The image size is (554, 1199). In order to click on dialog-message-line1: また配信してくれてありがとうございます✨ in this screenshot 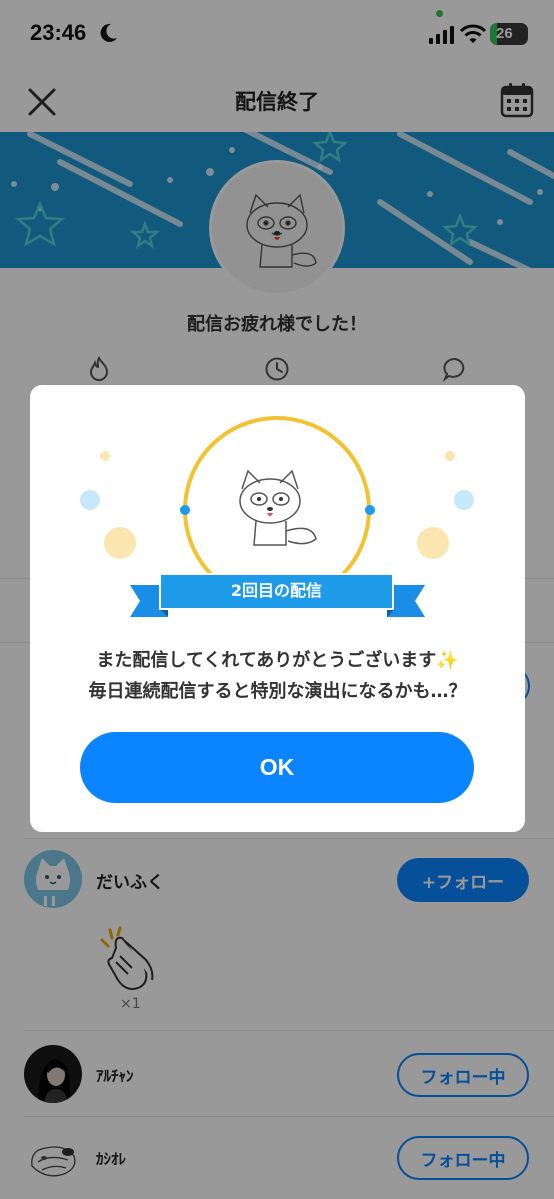, I will do `click(277, 660)`.